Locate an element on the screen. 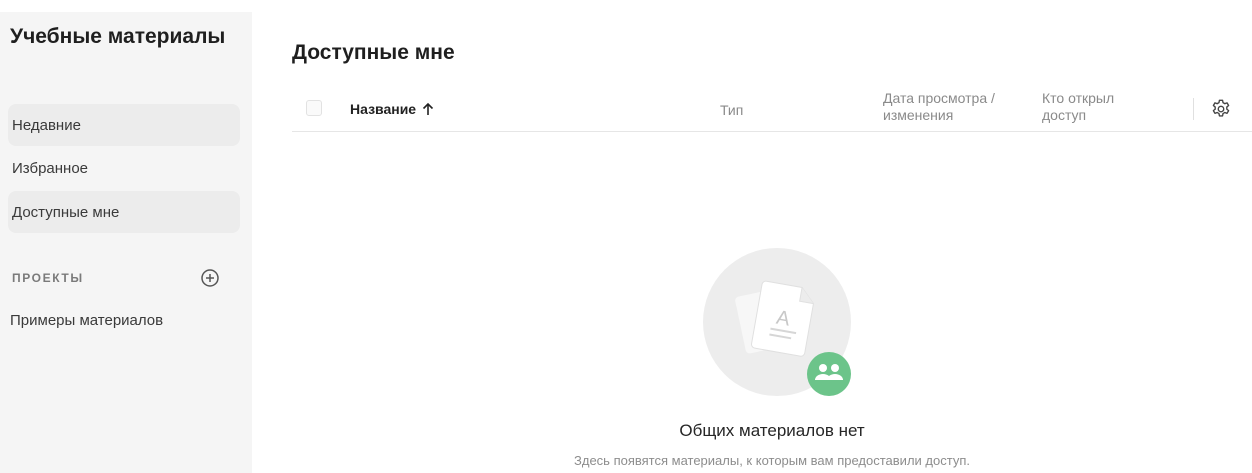 The height and width of the screenshot is (473, 1252). sidebar-item-project-examples: Примеры материалов is located at coordinates (86, 320).